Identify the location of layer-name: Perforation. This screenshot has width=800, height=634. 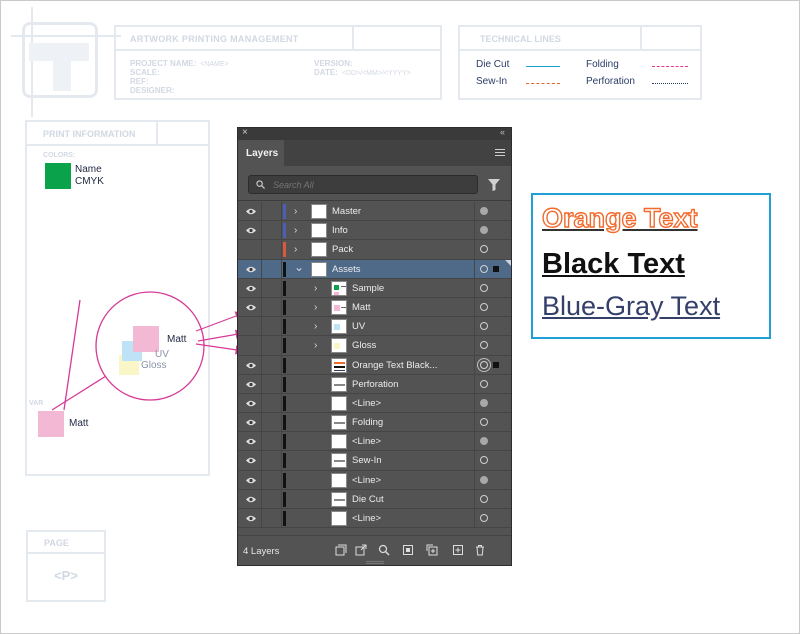
(375, 384).